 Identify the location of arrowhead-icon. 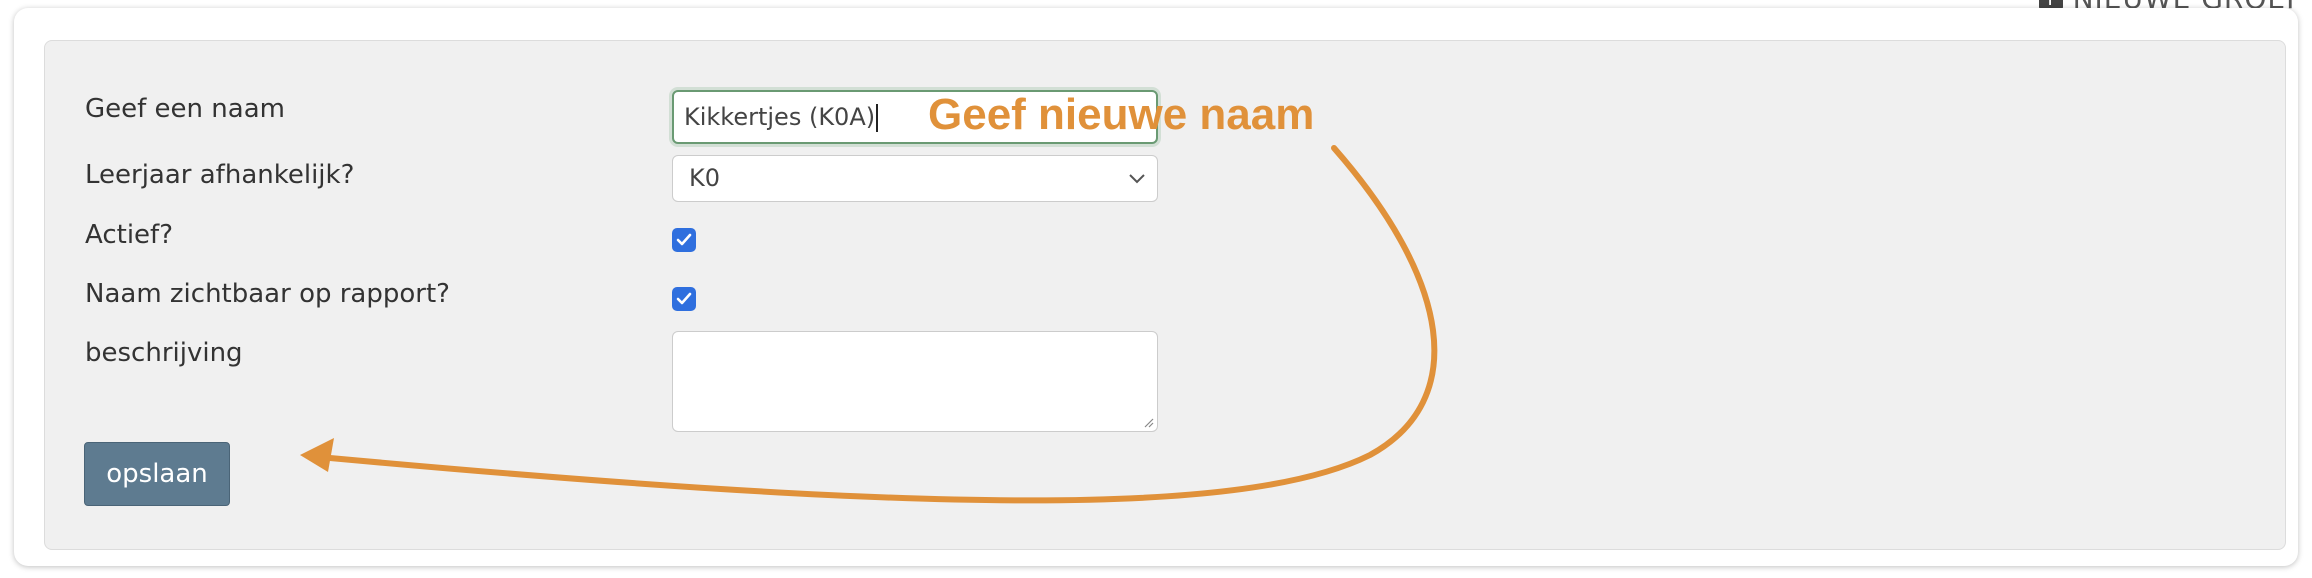
(317, 455).